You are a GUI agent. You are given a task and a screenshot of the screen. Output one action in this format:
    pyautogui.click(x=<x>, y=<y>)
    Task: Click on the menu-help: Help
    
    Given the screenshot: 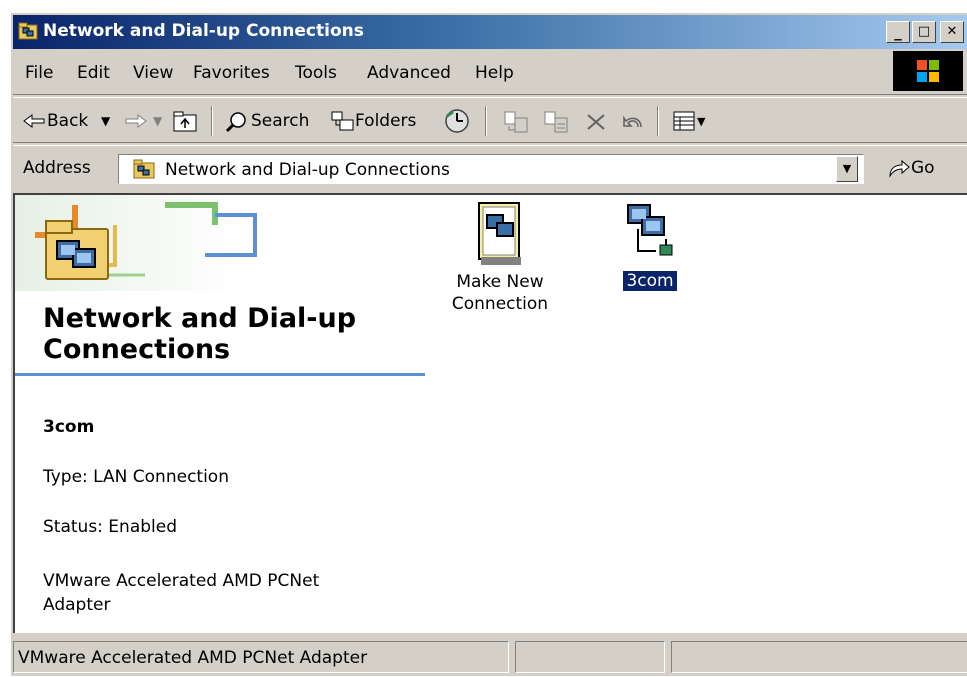 What is the action you would take?
    pyautogui.click(x=494, y=73)
    